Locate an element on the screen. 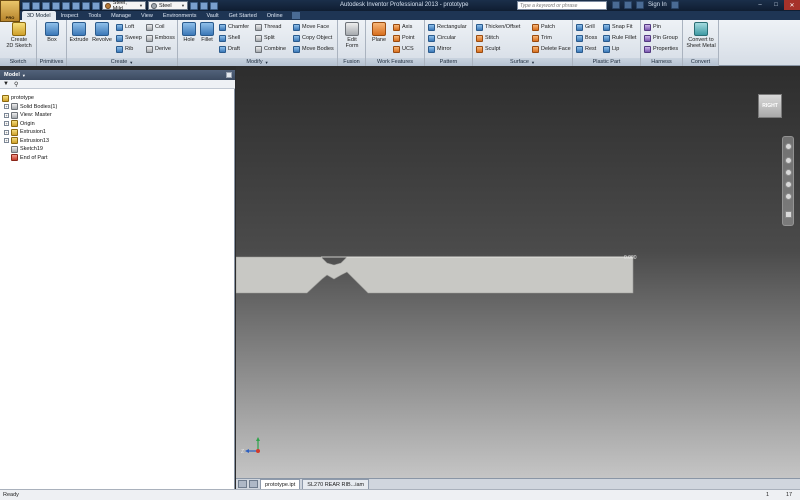  zoom-icon is located at coordinates (788, 172).